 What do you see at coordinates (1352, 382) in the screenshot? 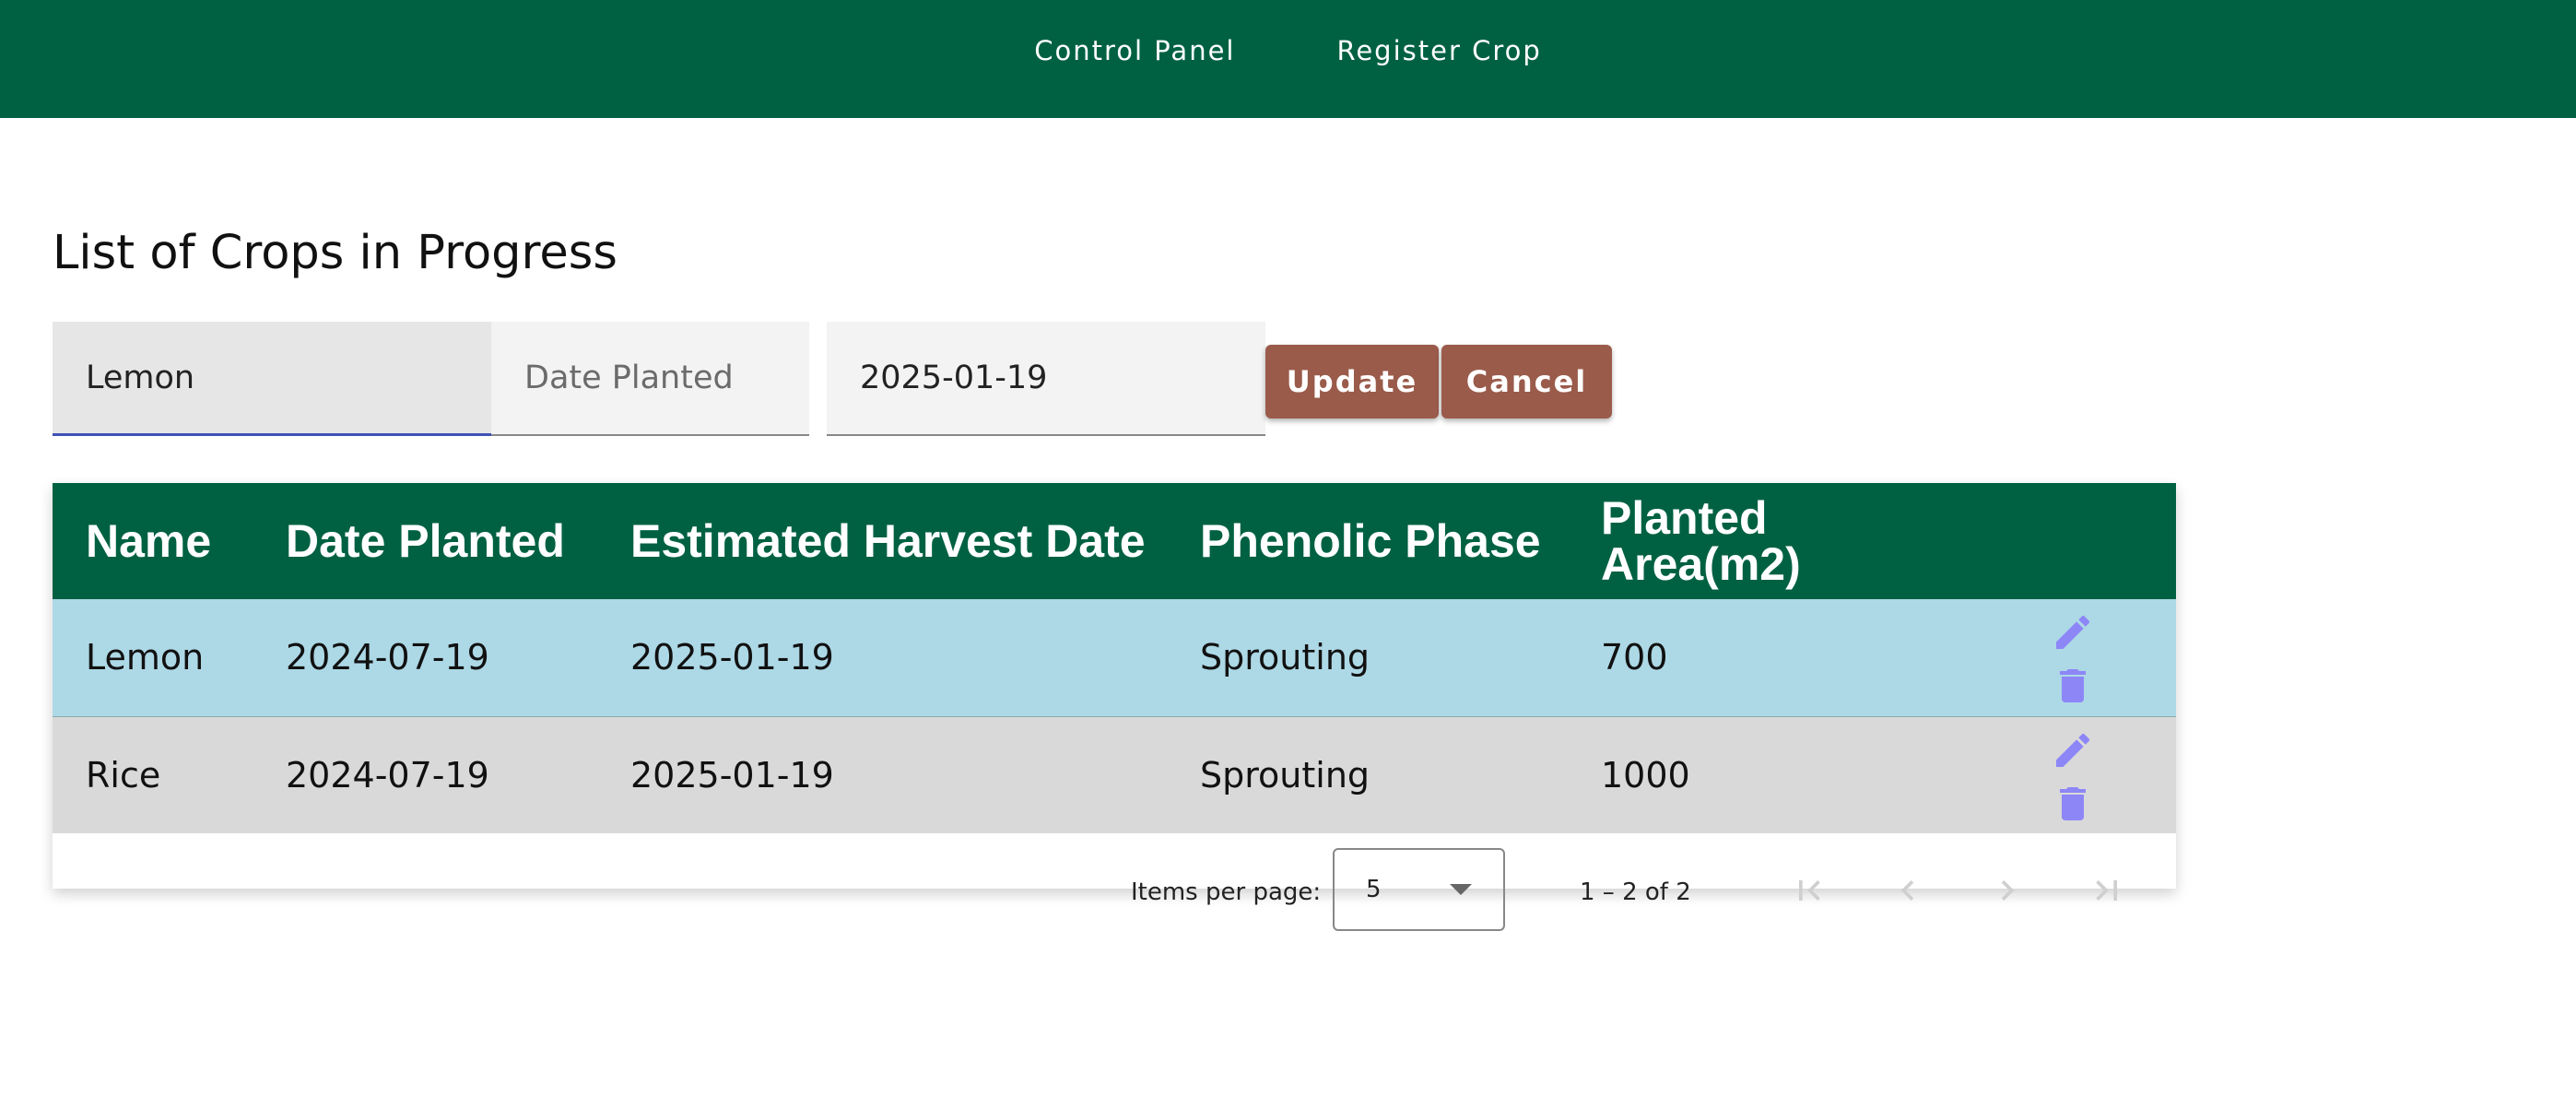
I see `update-button: Update` at bounding box center [1352, 382].